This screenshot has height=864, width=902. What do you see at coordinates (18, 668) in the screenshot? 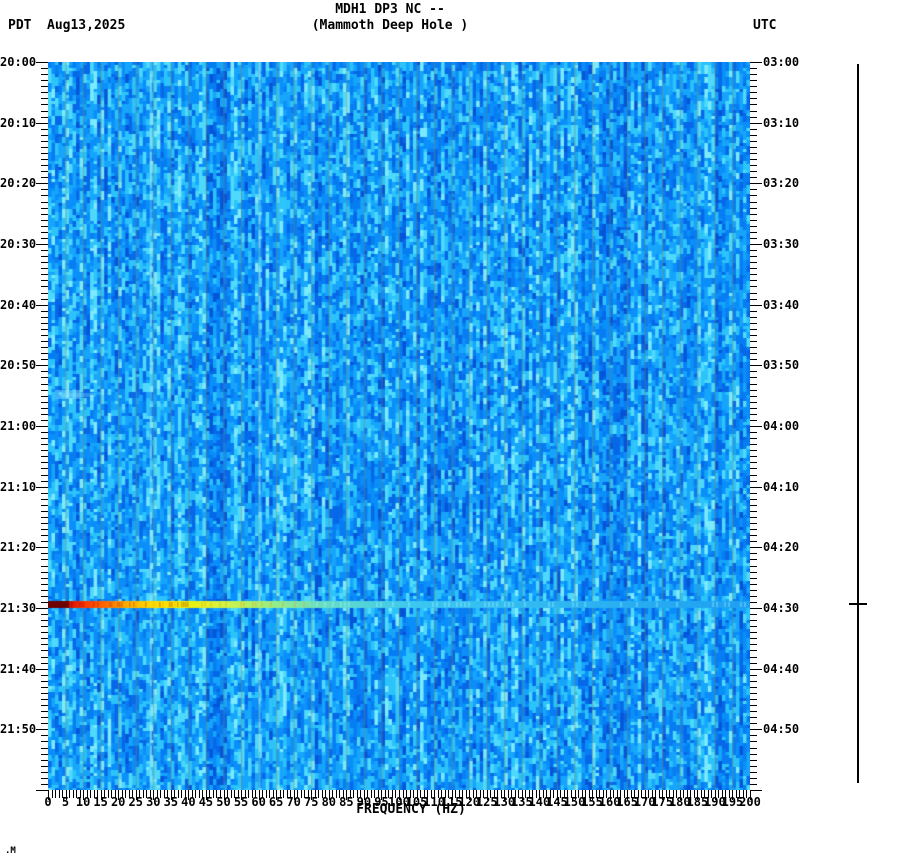
I see `left-time-label: 21:40` at bounding box center [18, 668].